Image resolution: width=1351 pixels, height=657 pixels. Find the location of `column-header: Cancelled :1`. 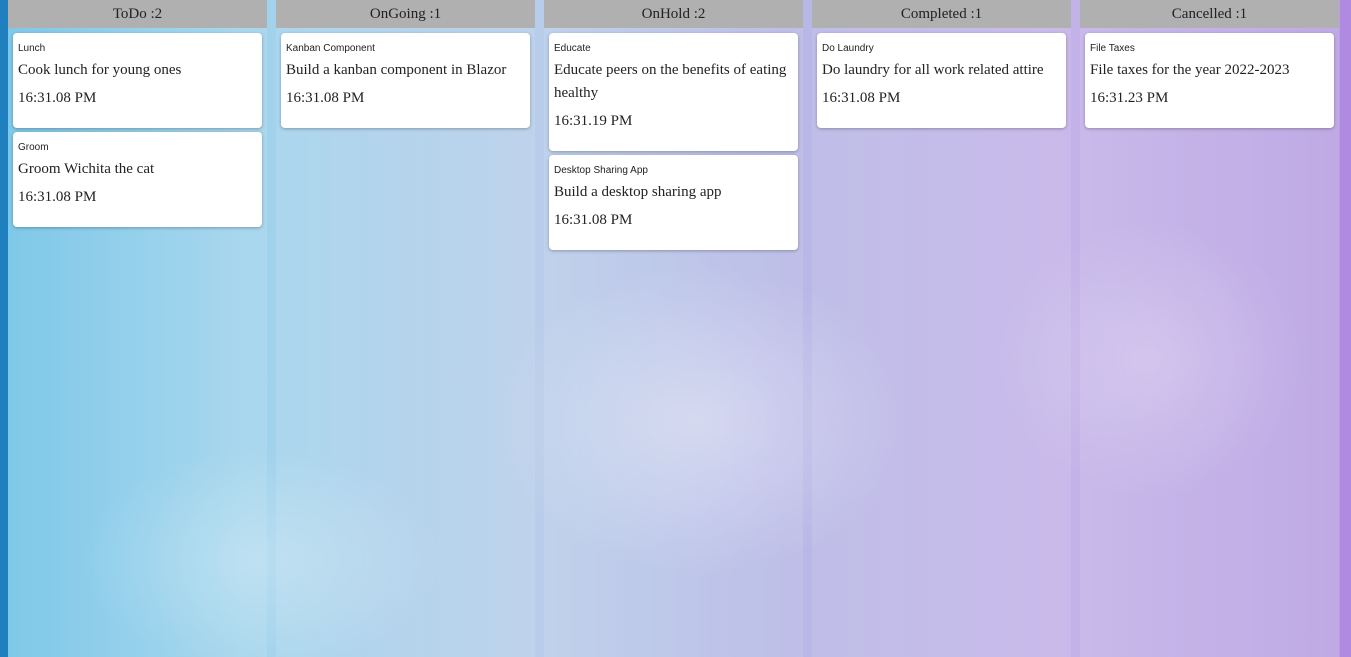

column-header: Cancelled :1 is located at coordinates (1209, 14).